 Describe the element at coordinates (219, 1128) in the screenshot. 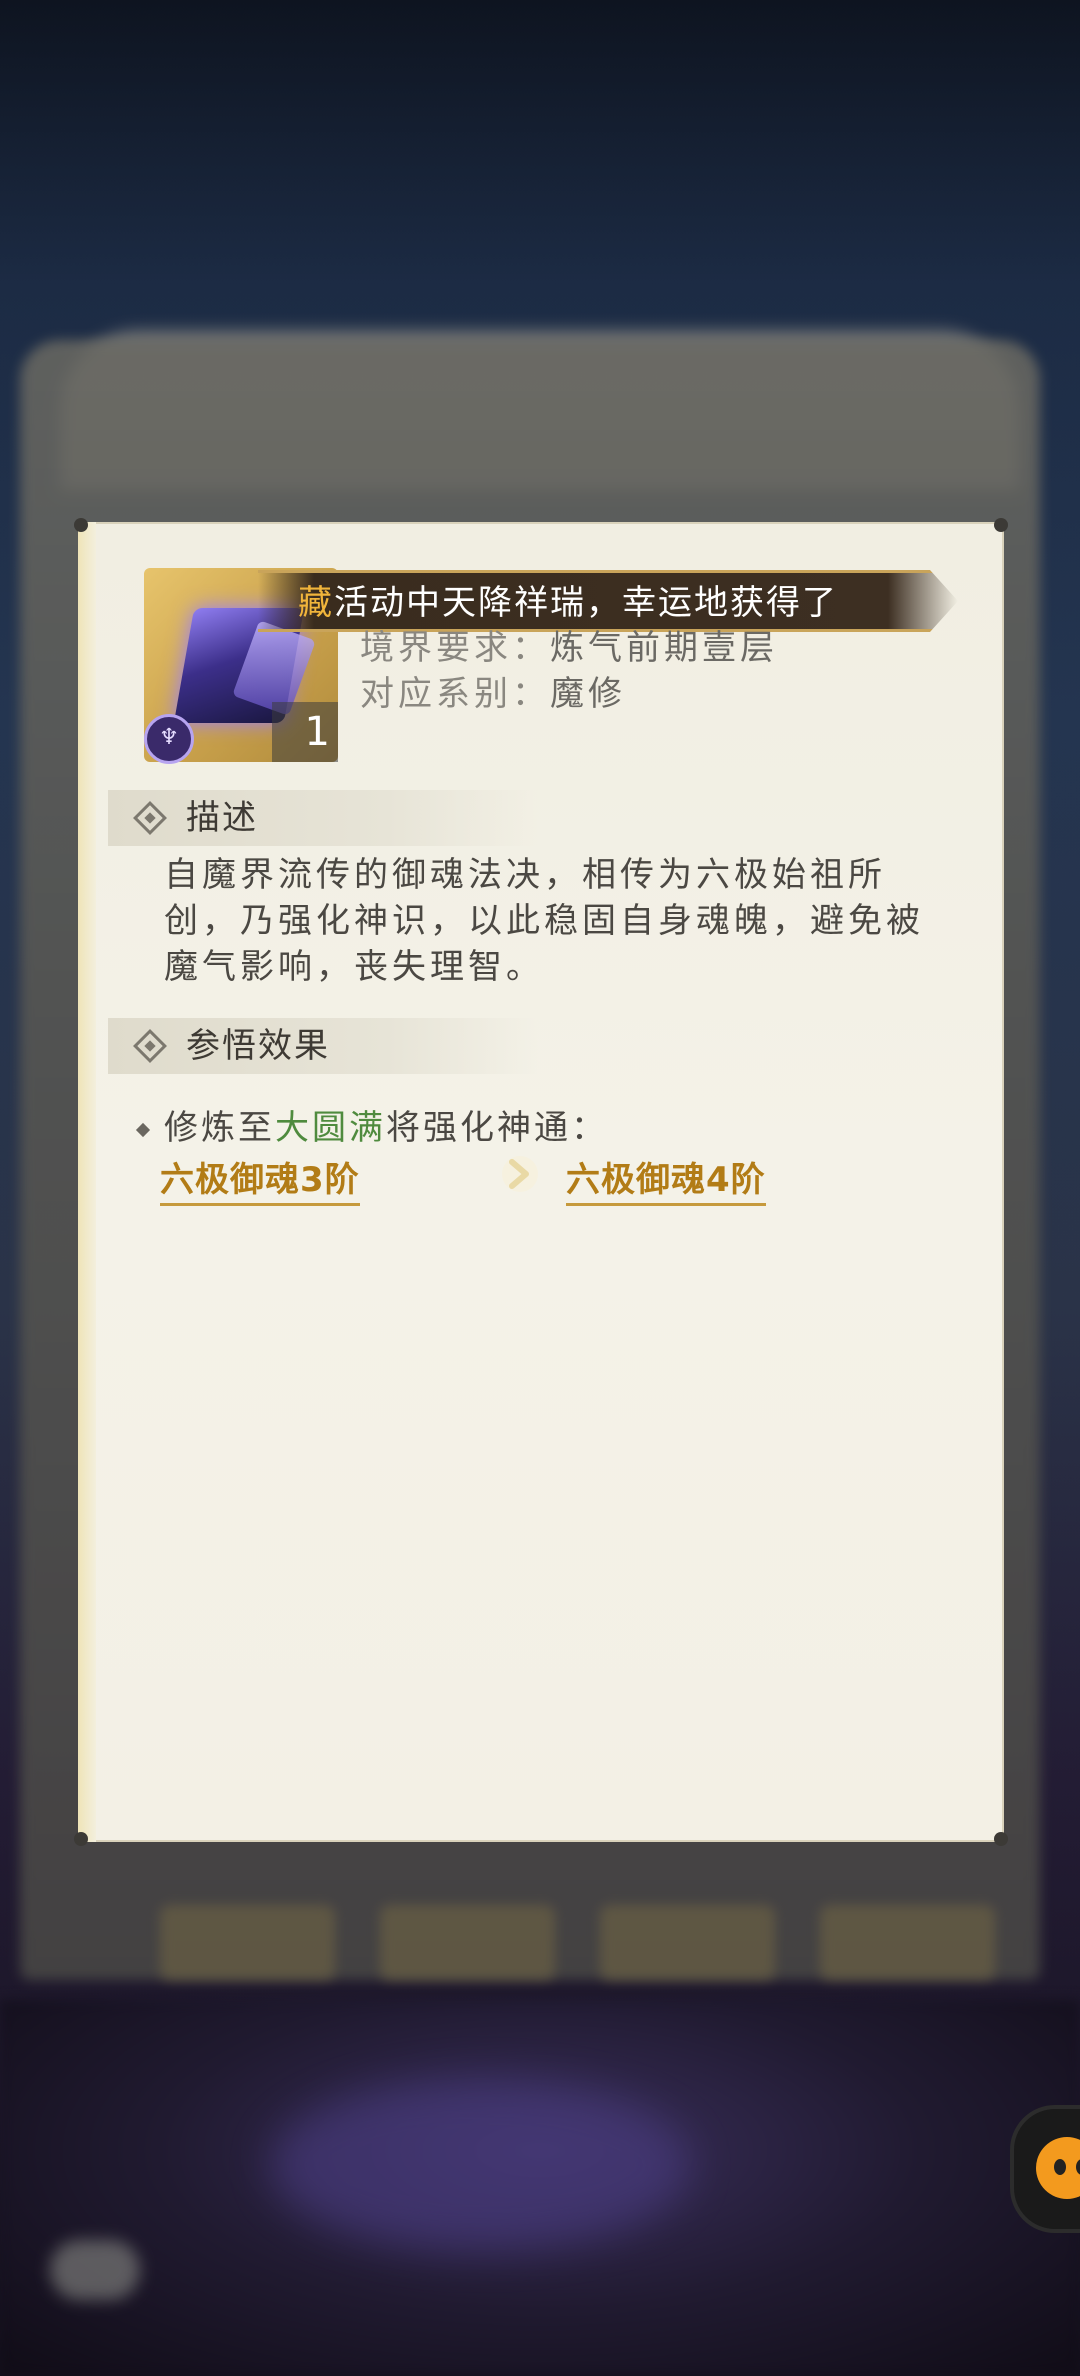

I see `effect-prefix: 修炼至` at that location.